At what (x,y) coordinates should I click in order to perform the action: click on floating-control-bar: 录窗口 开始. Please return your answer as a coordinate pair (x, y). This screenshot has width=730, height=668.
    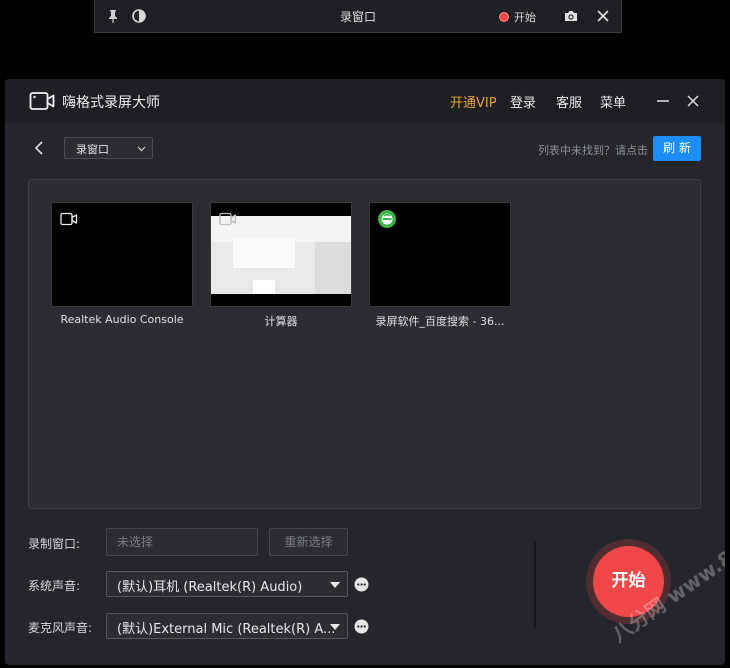
    Looking at the image, I should click on (358, 16).